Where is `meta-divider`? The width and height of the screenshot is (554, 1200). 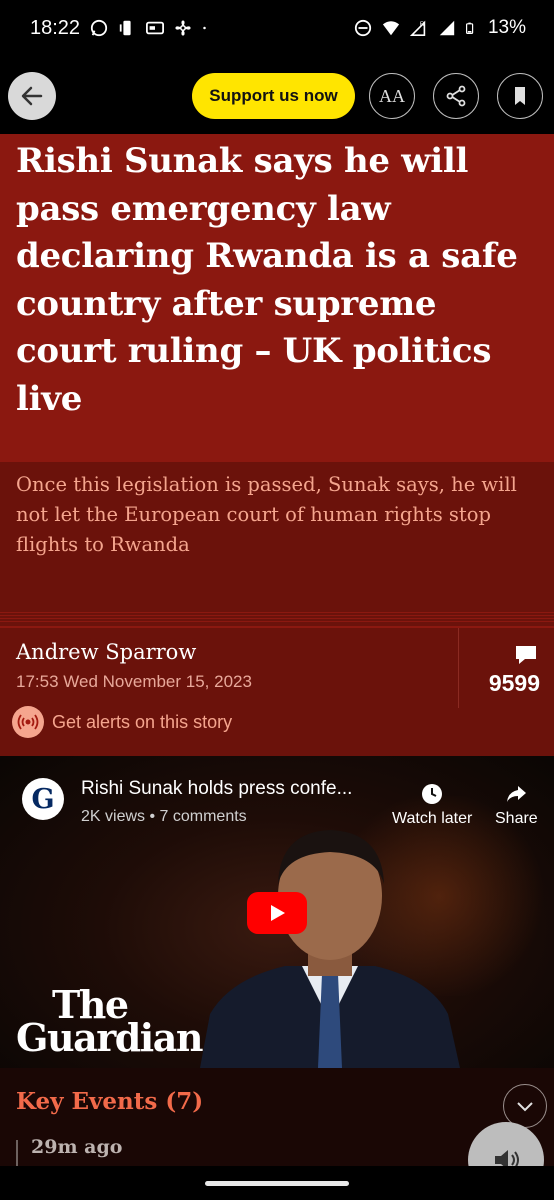
meta-divider is located at coordinates (458, 668).